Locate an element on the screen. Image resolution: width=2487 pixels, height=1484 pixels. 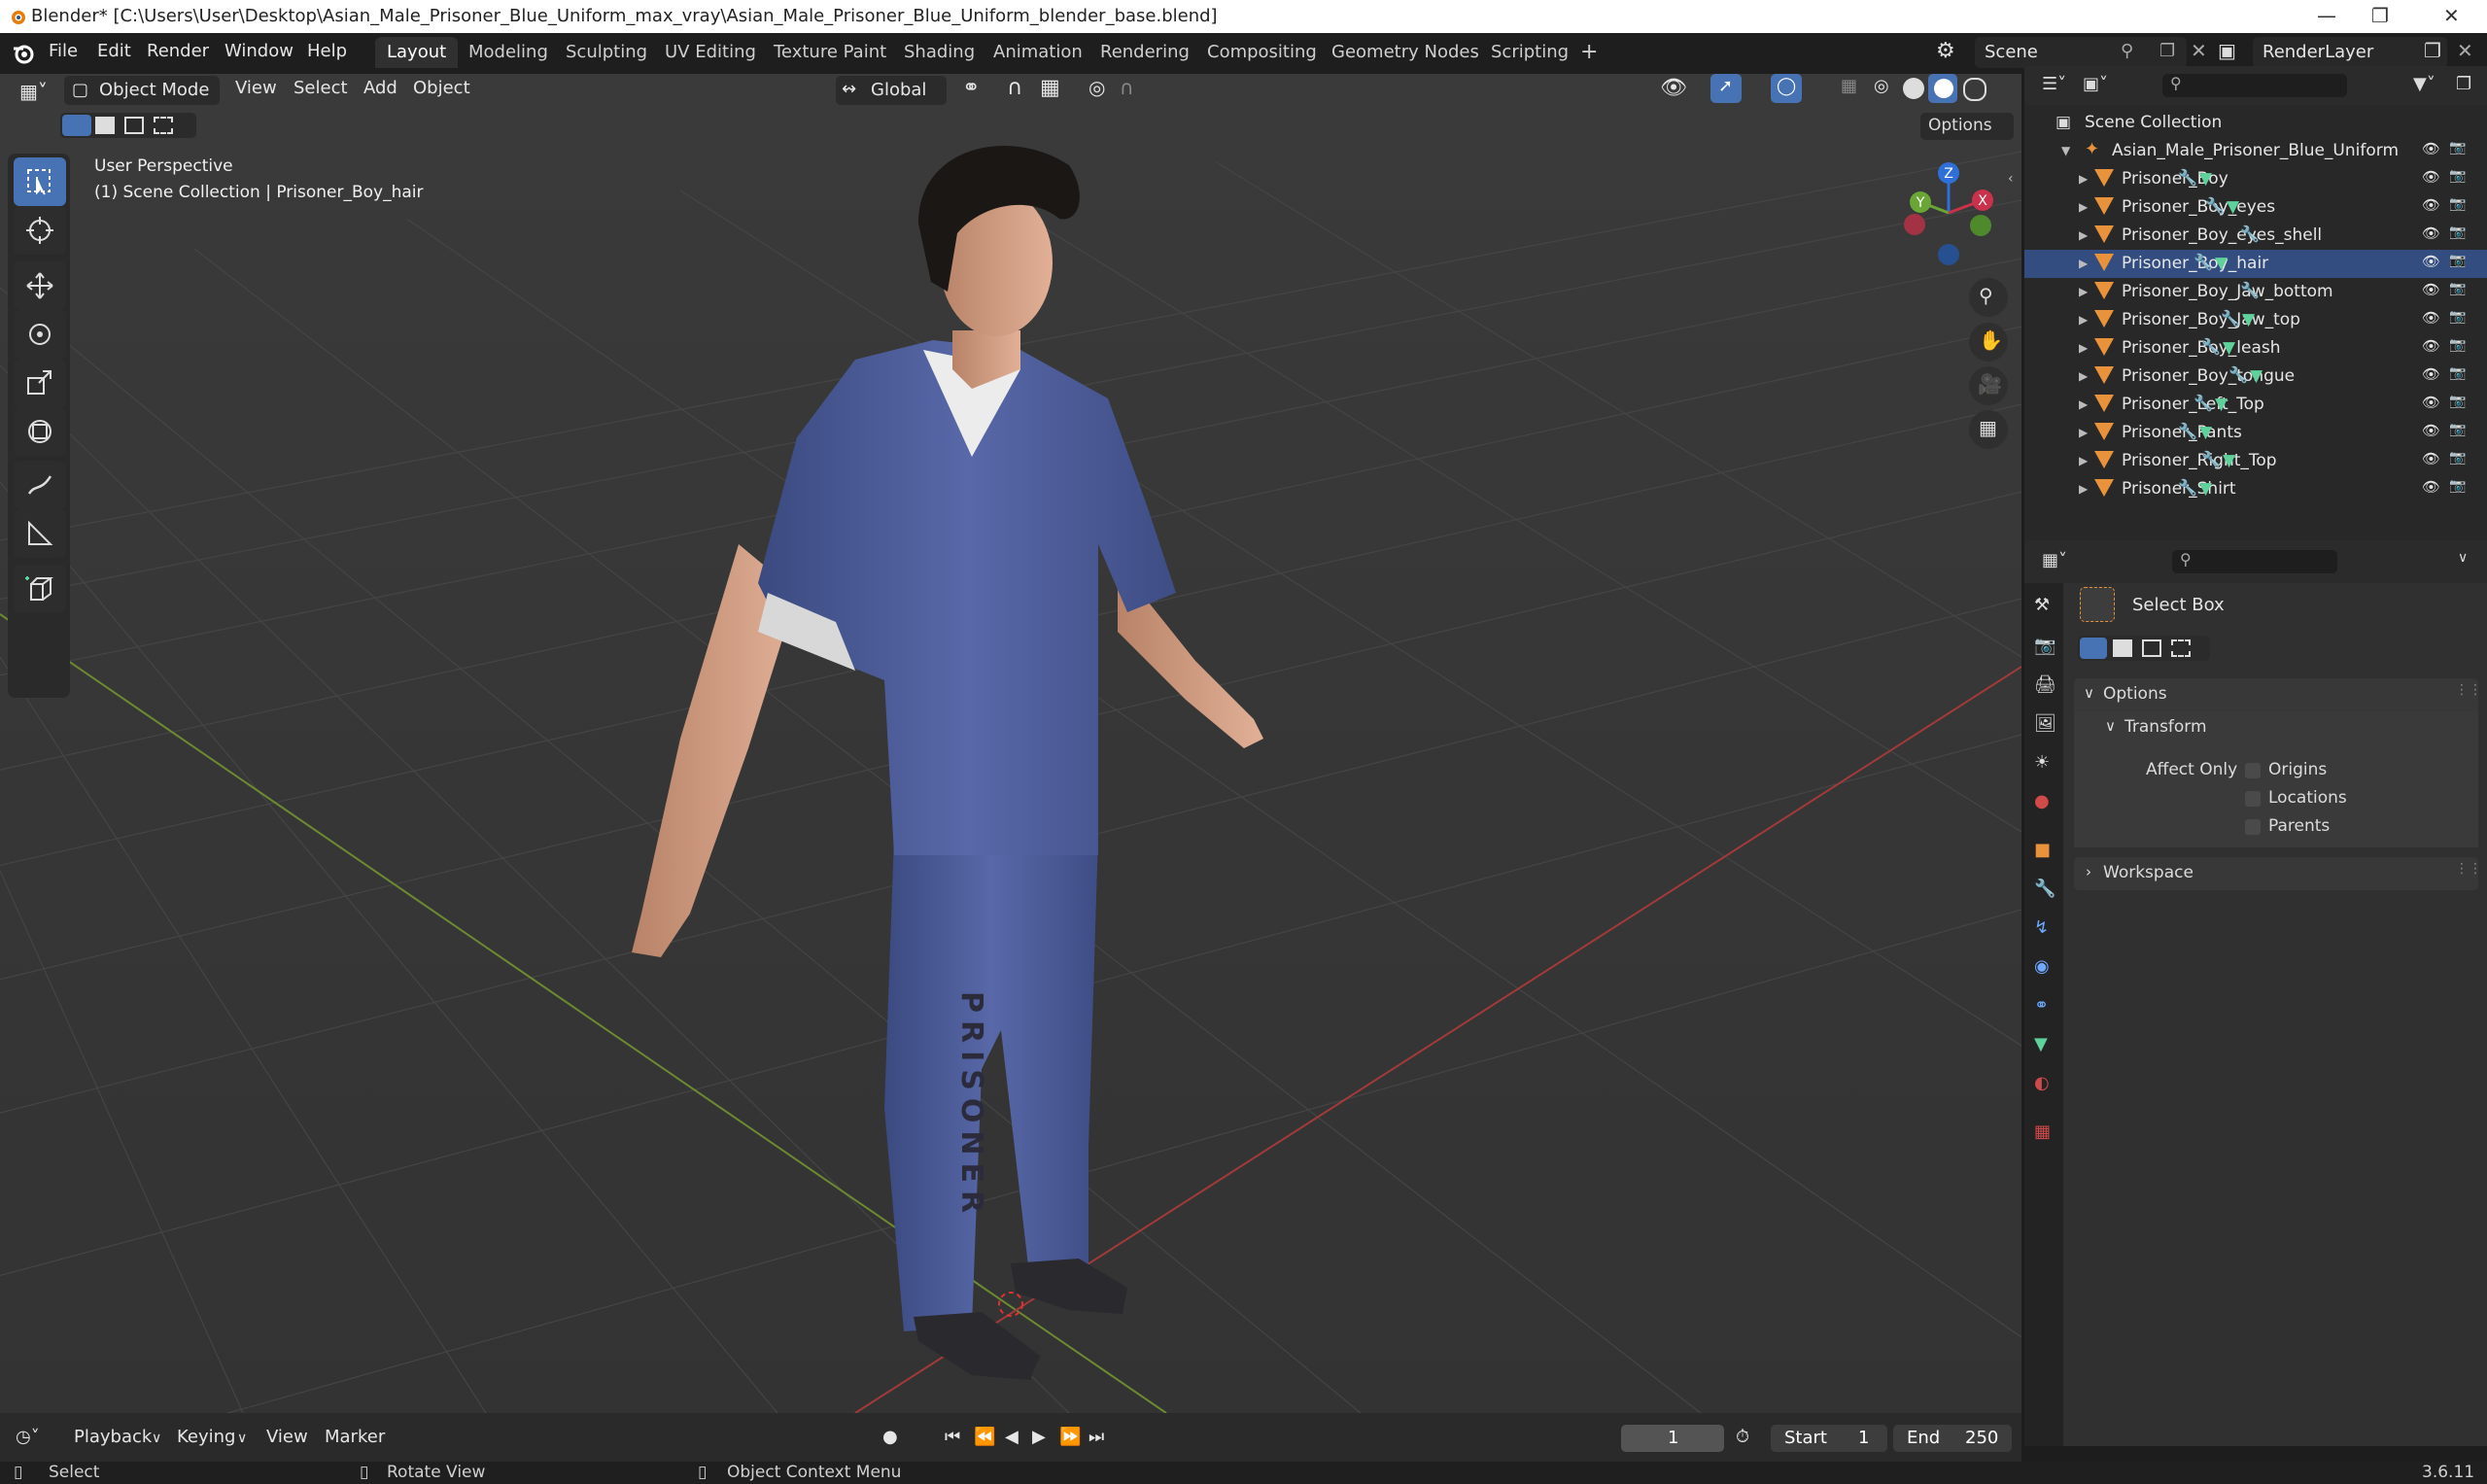
tab-scripting: Scripting is located at coordinates (1529, 52).